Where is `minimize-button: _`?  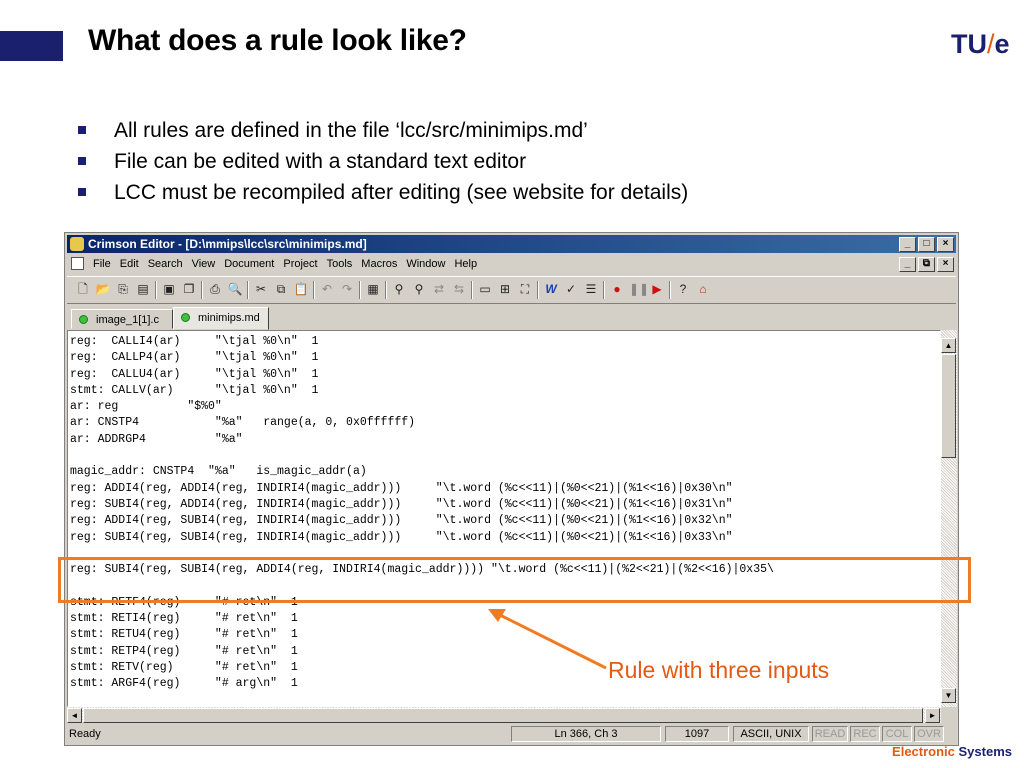
minimize-button: _ is located at coordinates (907, 244).